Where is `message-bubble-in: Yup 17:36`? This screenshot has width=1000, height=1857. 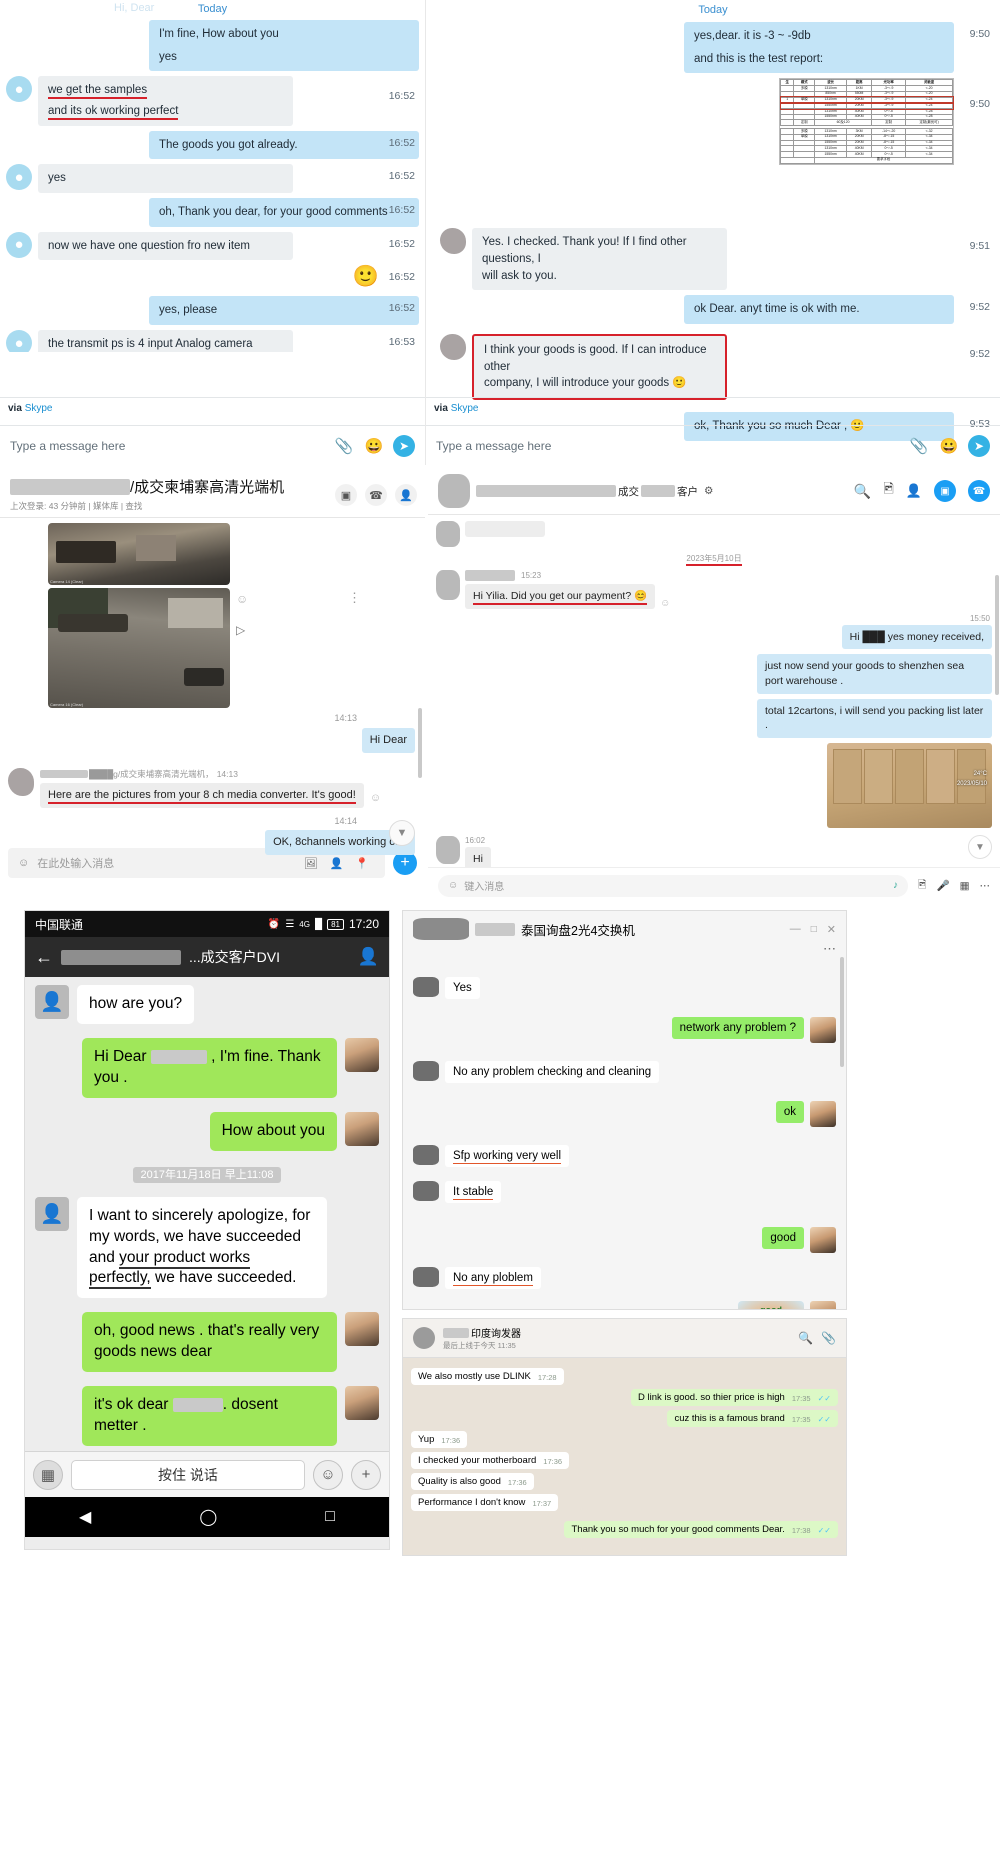
message-bubble-in: Yup 17:36 is located at coordinates (439, 1439).